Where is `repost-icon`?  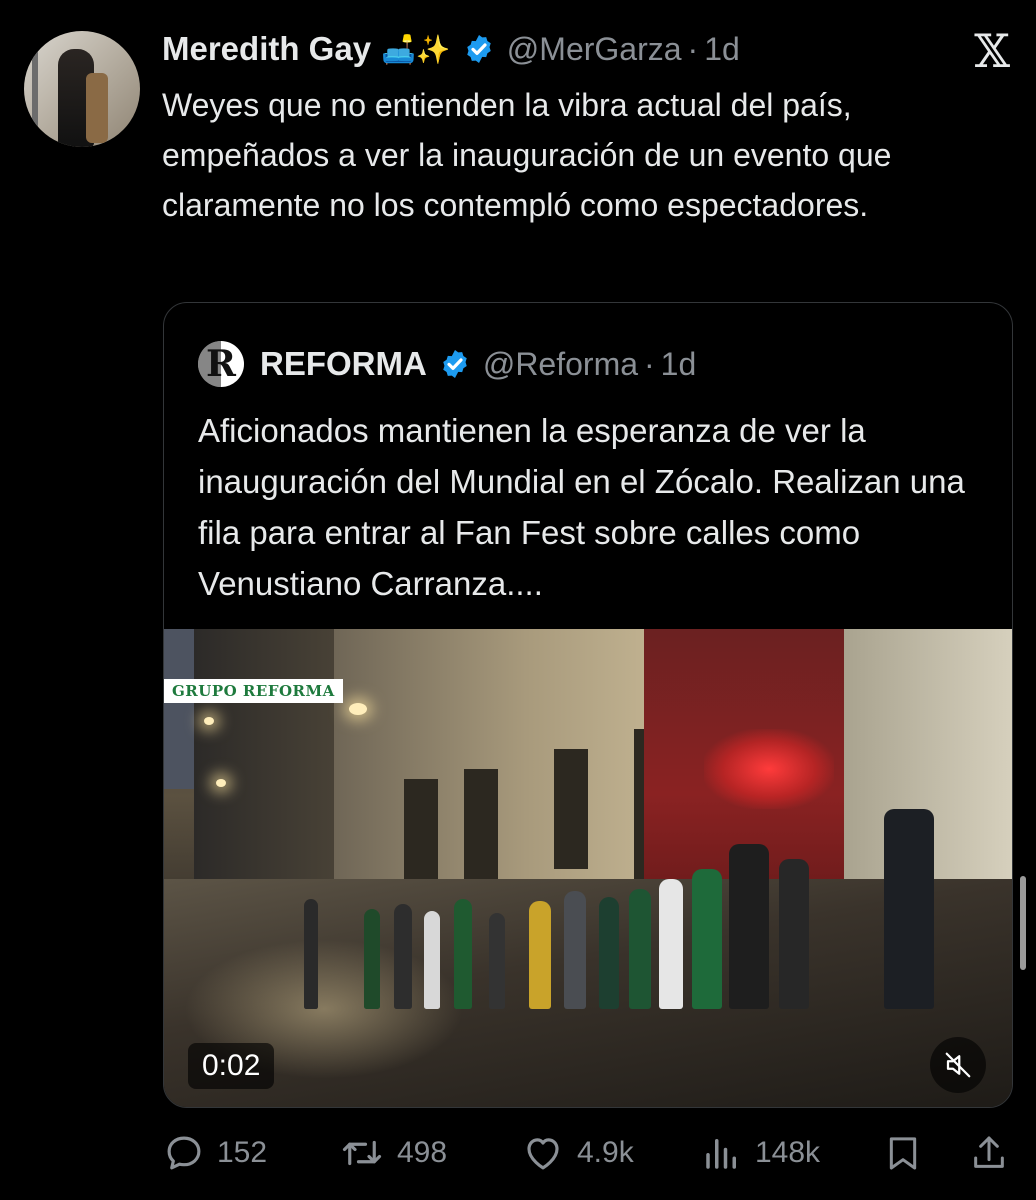
repost-icon is located at coordinates (362, 1153).